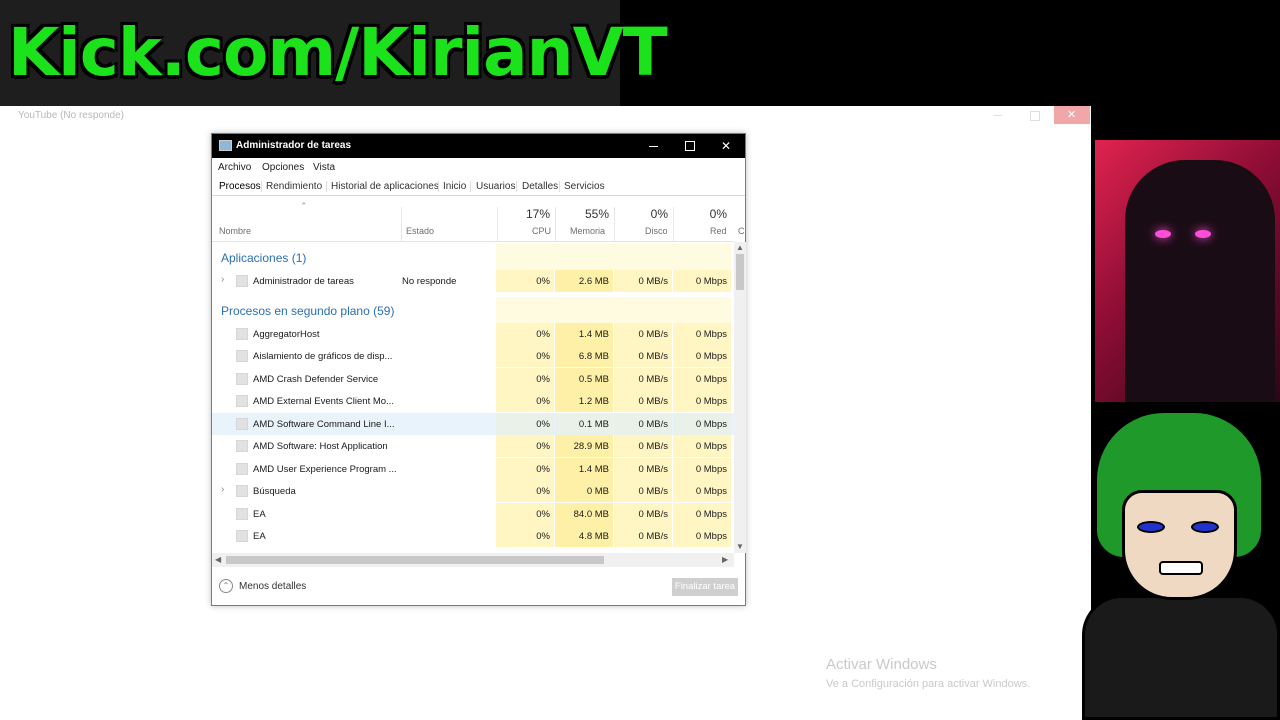  Describe the element at coordinates (473, 536) in the screenshot. I see `table-row: EA 0% 4.8 MB 0 MB/s 0 Mbps` at that location.